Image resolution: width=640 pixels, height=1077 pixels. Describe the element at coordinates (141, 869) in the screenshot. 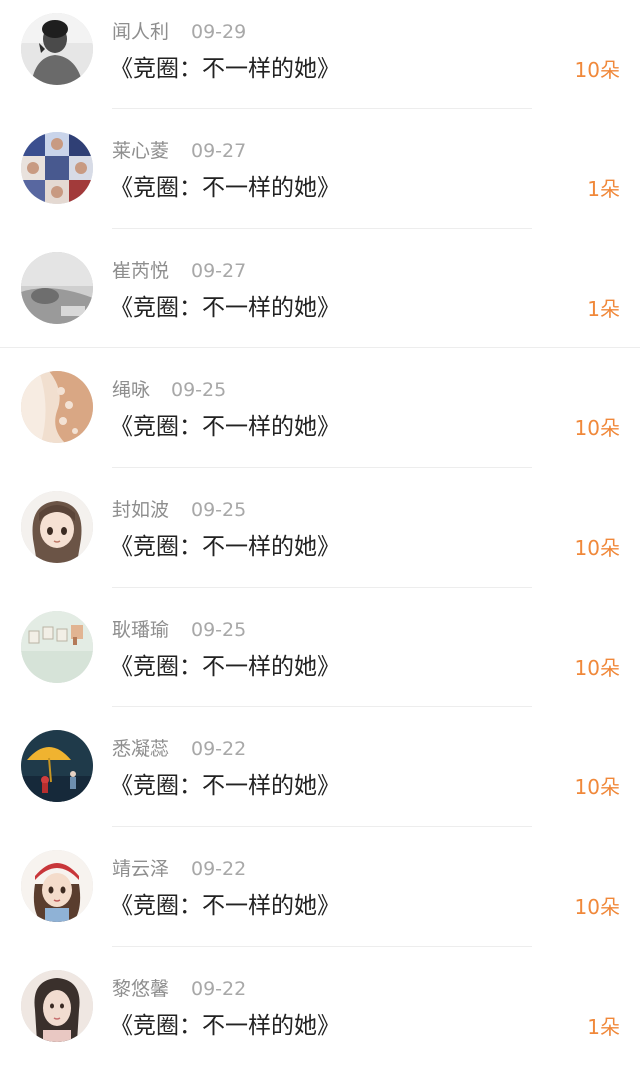

I see `sender-name: 靖云泽` at that location.